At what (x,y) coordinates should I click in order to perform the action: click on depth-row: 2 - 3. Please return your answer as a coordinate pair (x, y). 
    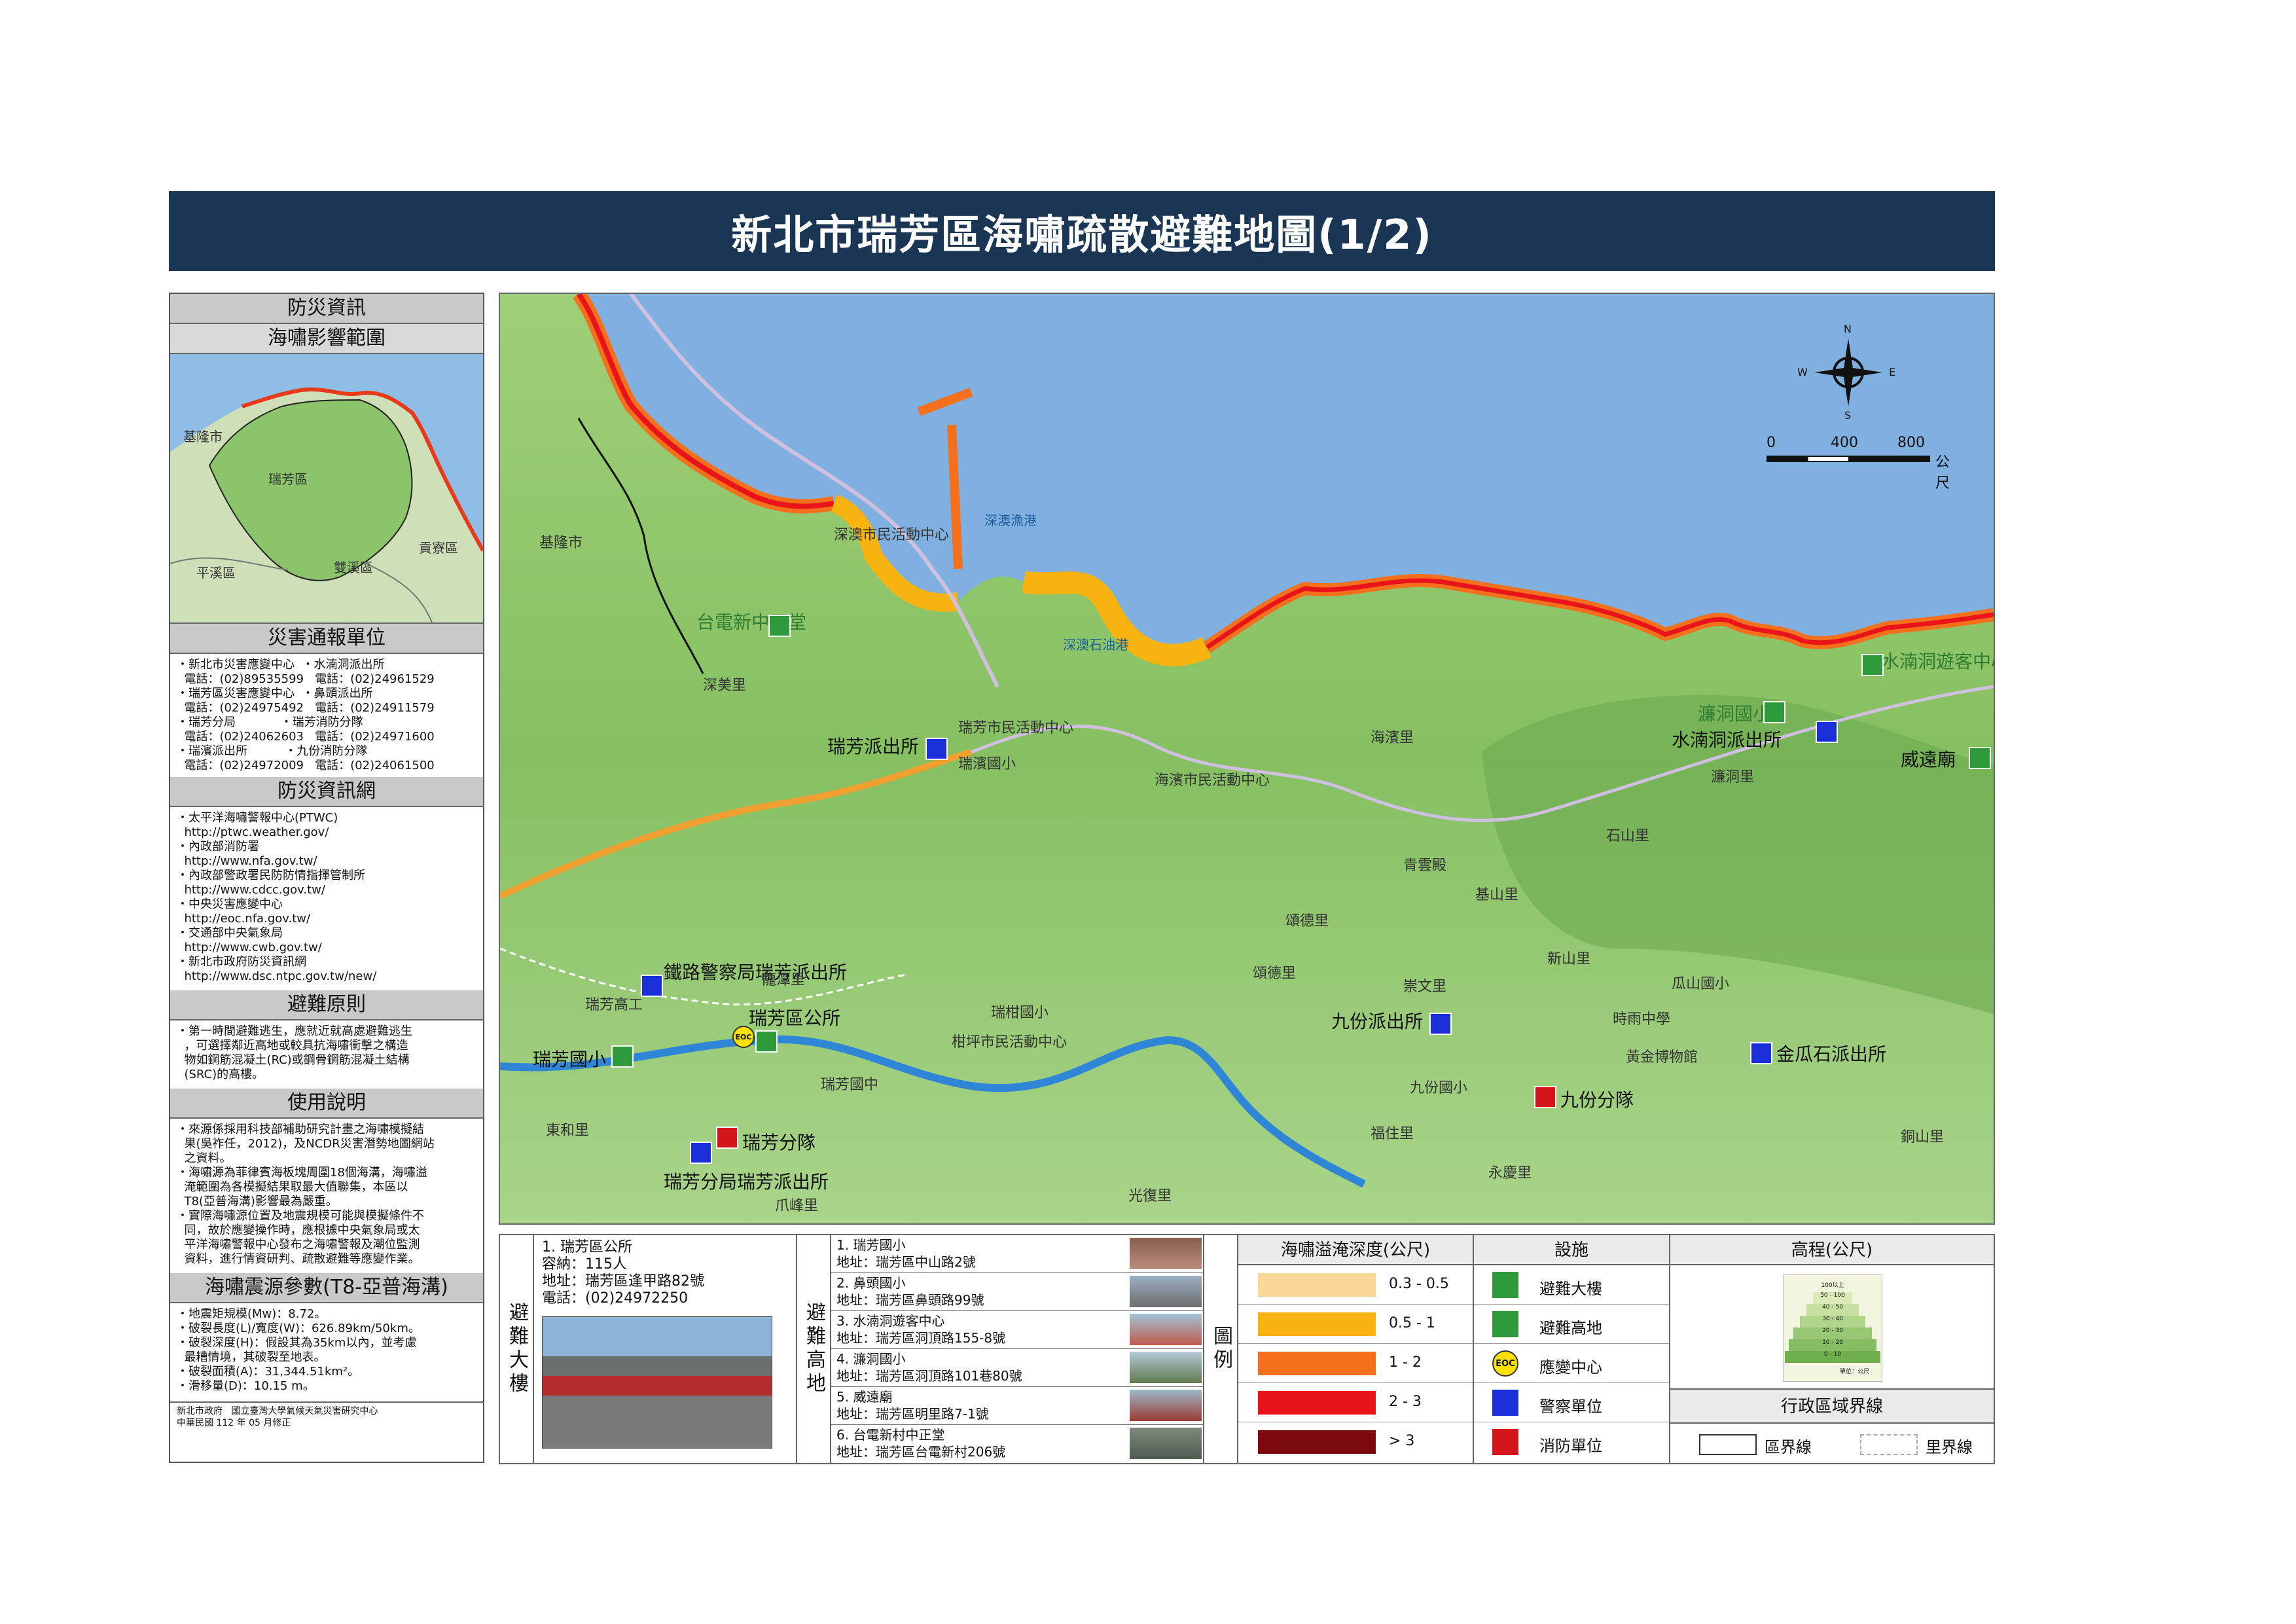
    Looking at the image, I should click on (1355, 1403).